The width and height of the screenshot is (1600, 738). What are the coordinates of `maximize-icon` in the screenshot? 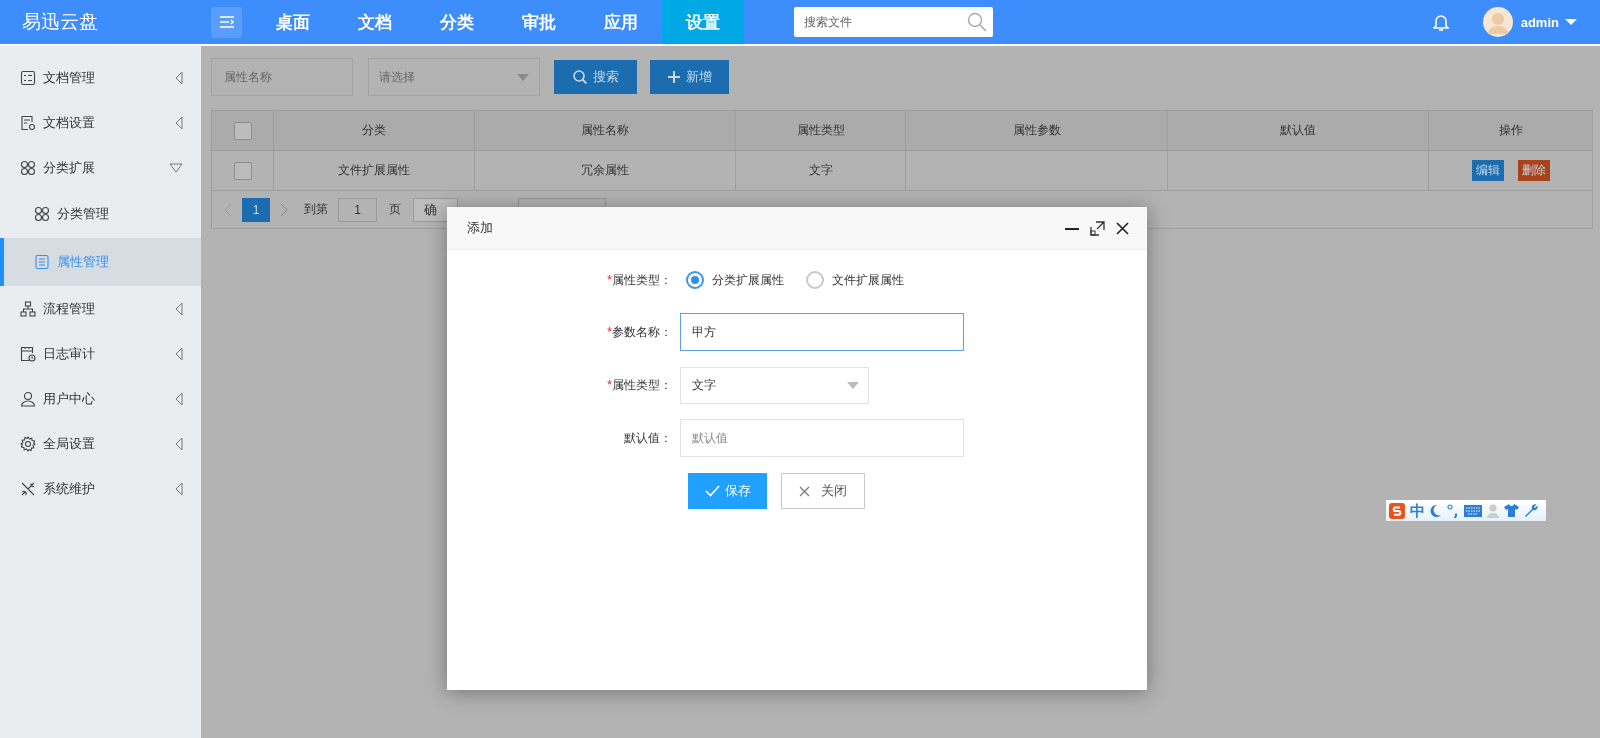 It's located at (1097, 228).